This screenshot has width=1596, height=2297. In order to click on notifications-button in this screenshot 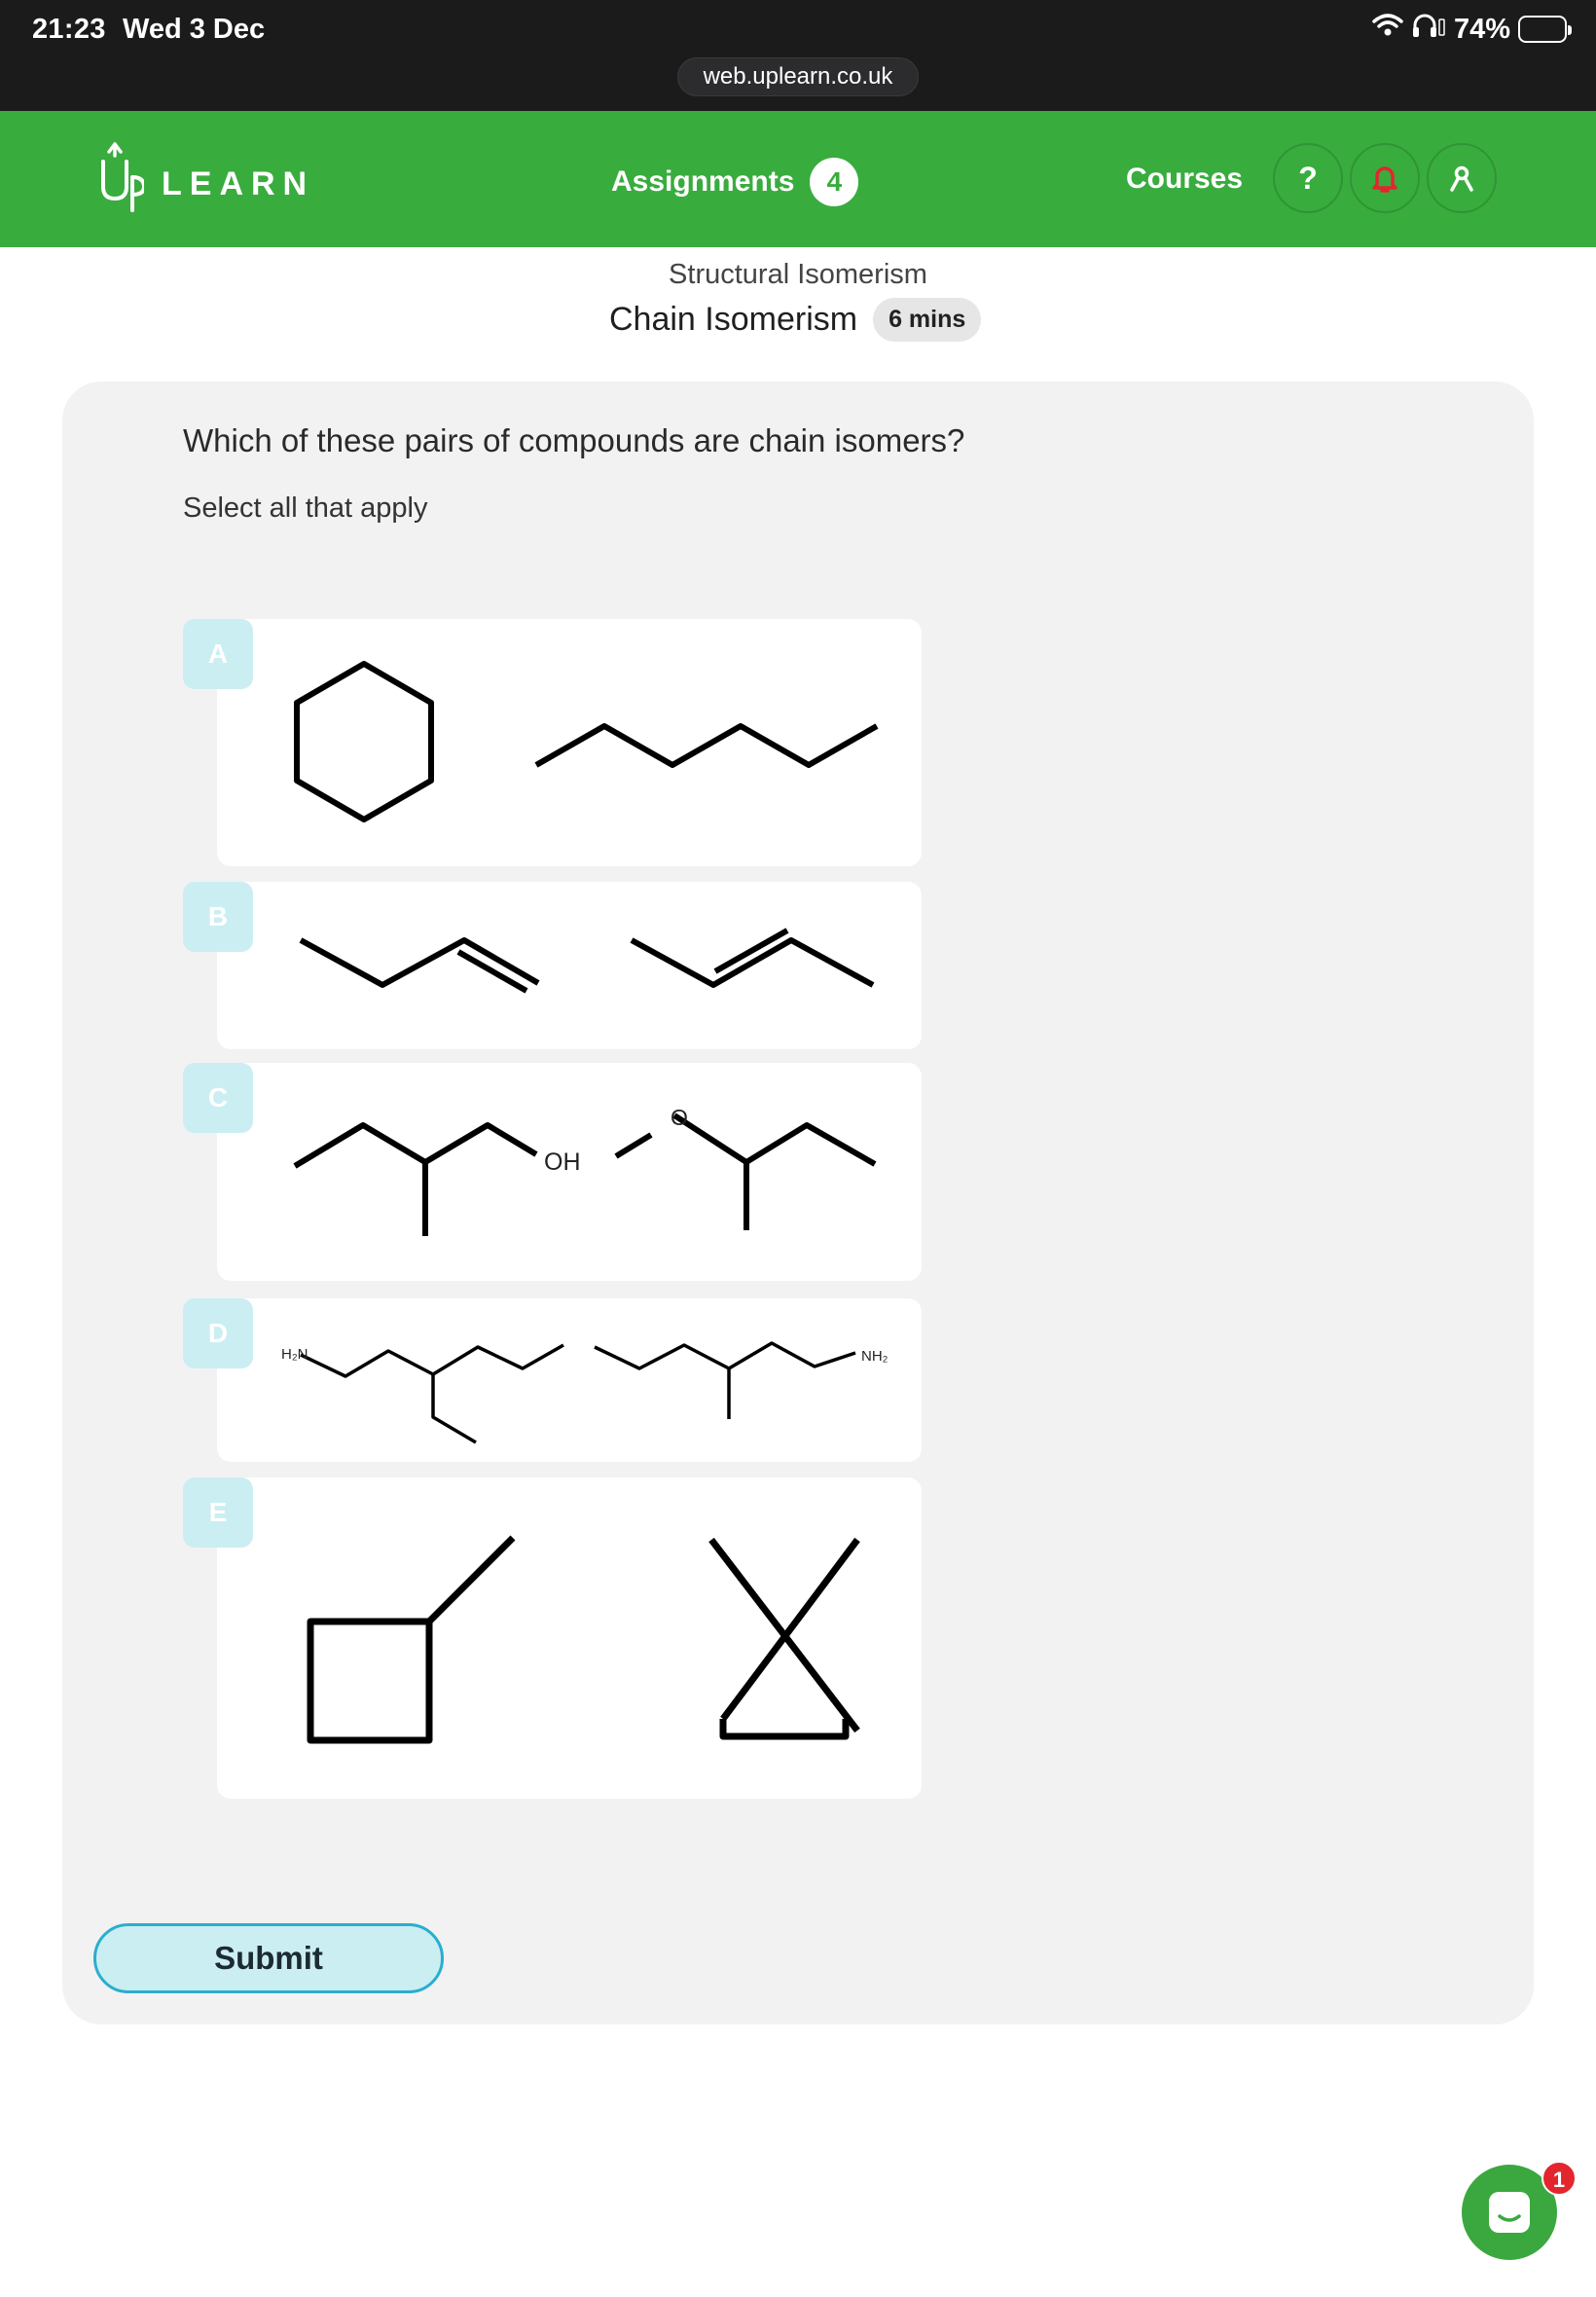, I will do `click(1385, 178)`.